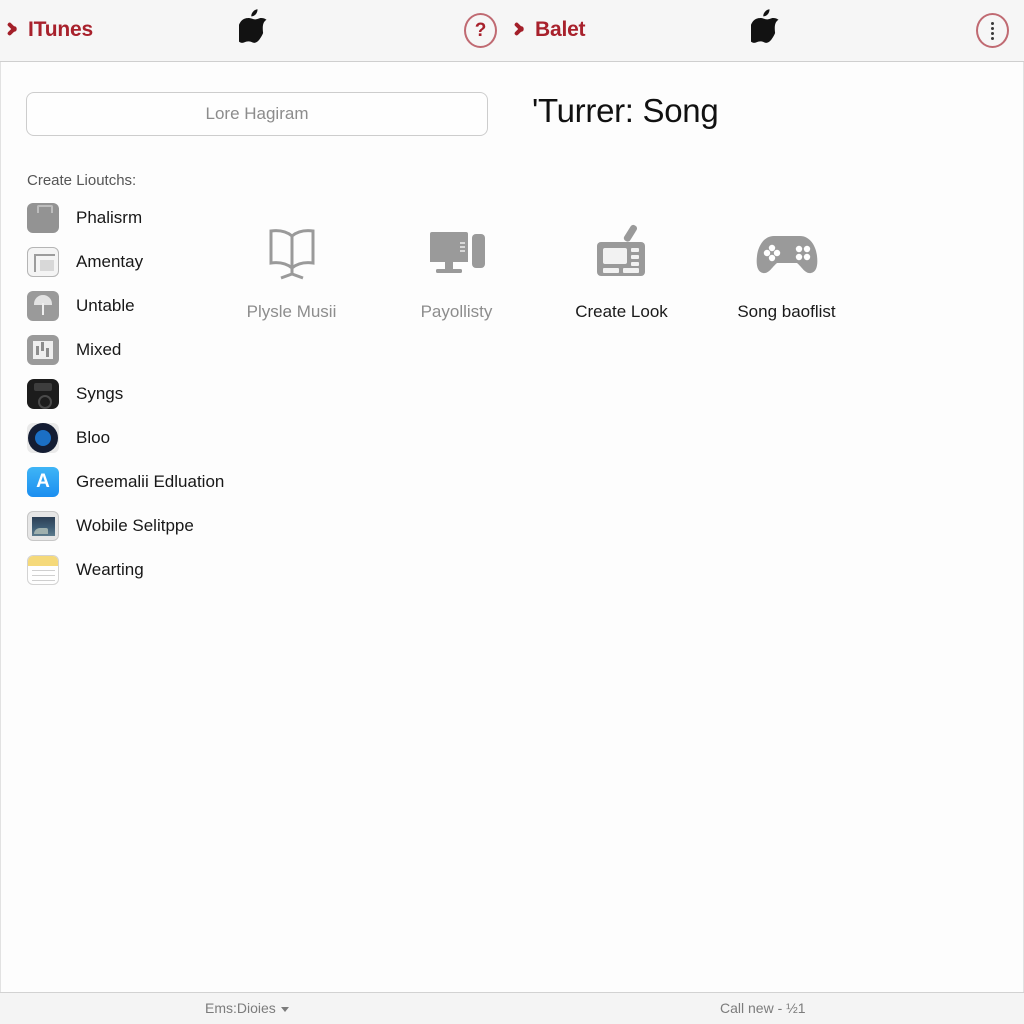 Image resolution: width=1024 pixels, height=1024 pixels. What do you see at coordinates (512, 1008) in the screenshot?
I see `status-bar: Ems:Dioies Call new - ½1` at bounding box center [512, 1008].